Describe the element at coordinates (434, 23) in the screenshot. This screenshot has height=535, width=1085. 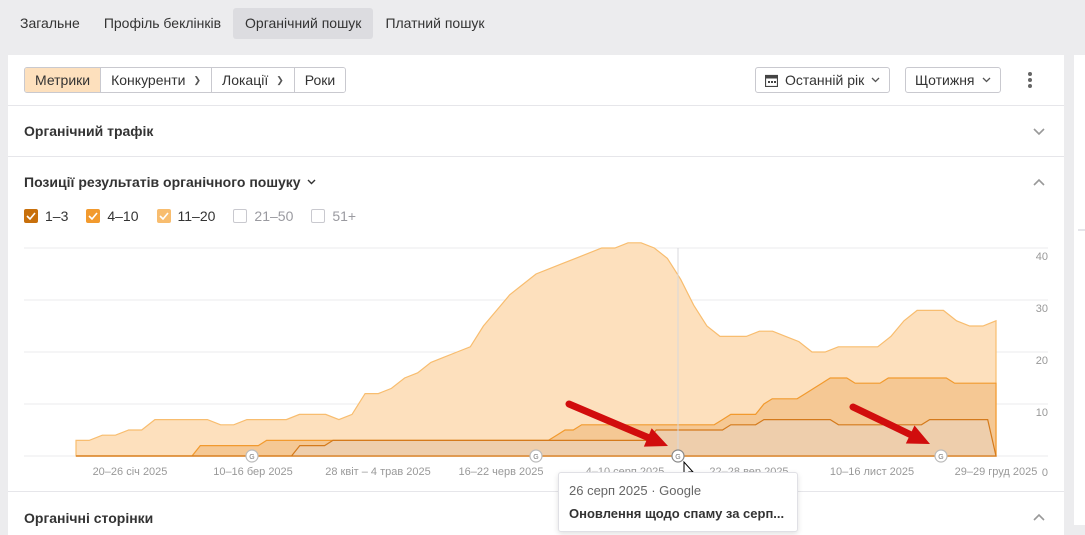
I see `tab-paid-search: Платний пошук` at that location.